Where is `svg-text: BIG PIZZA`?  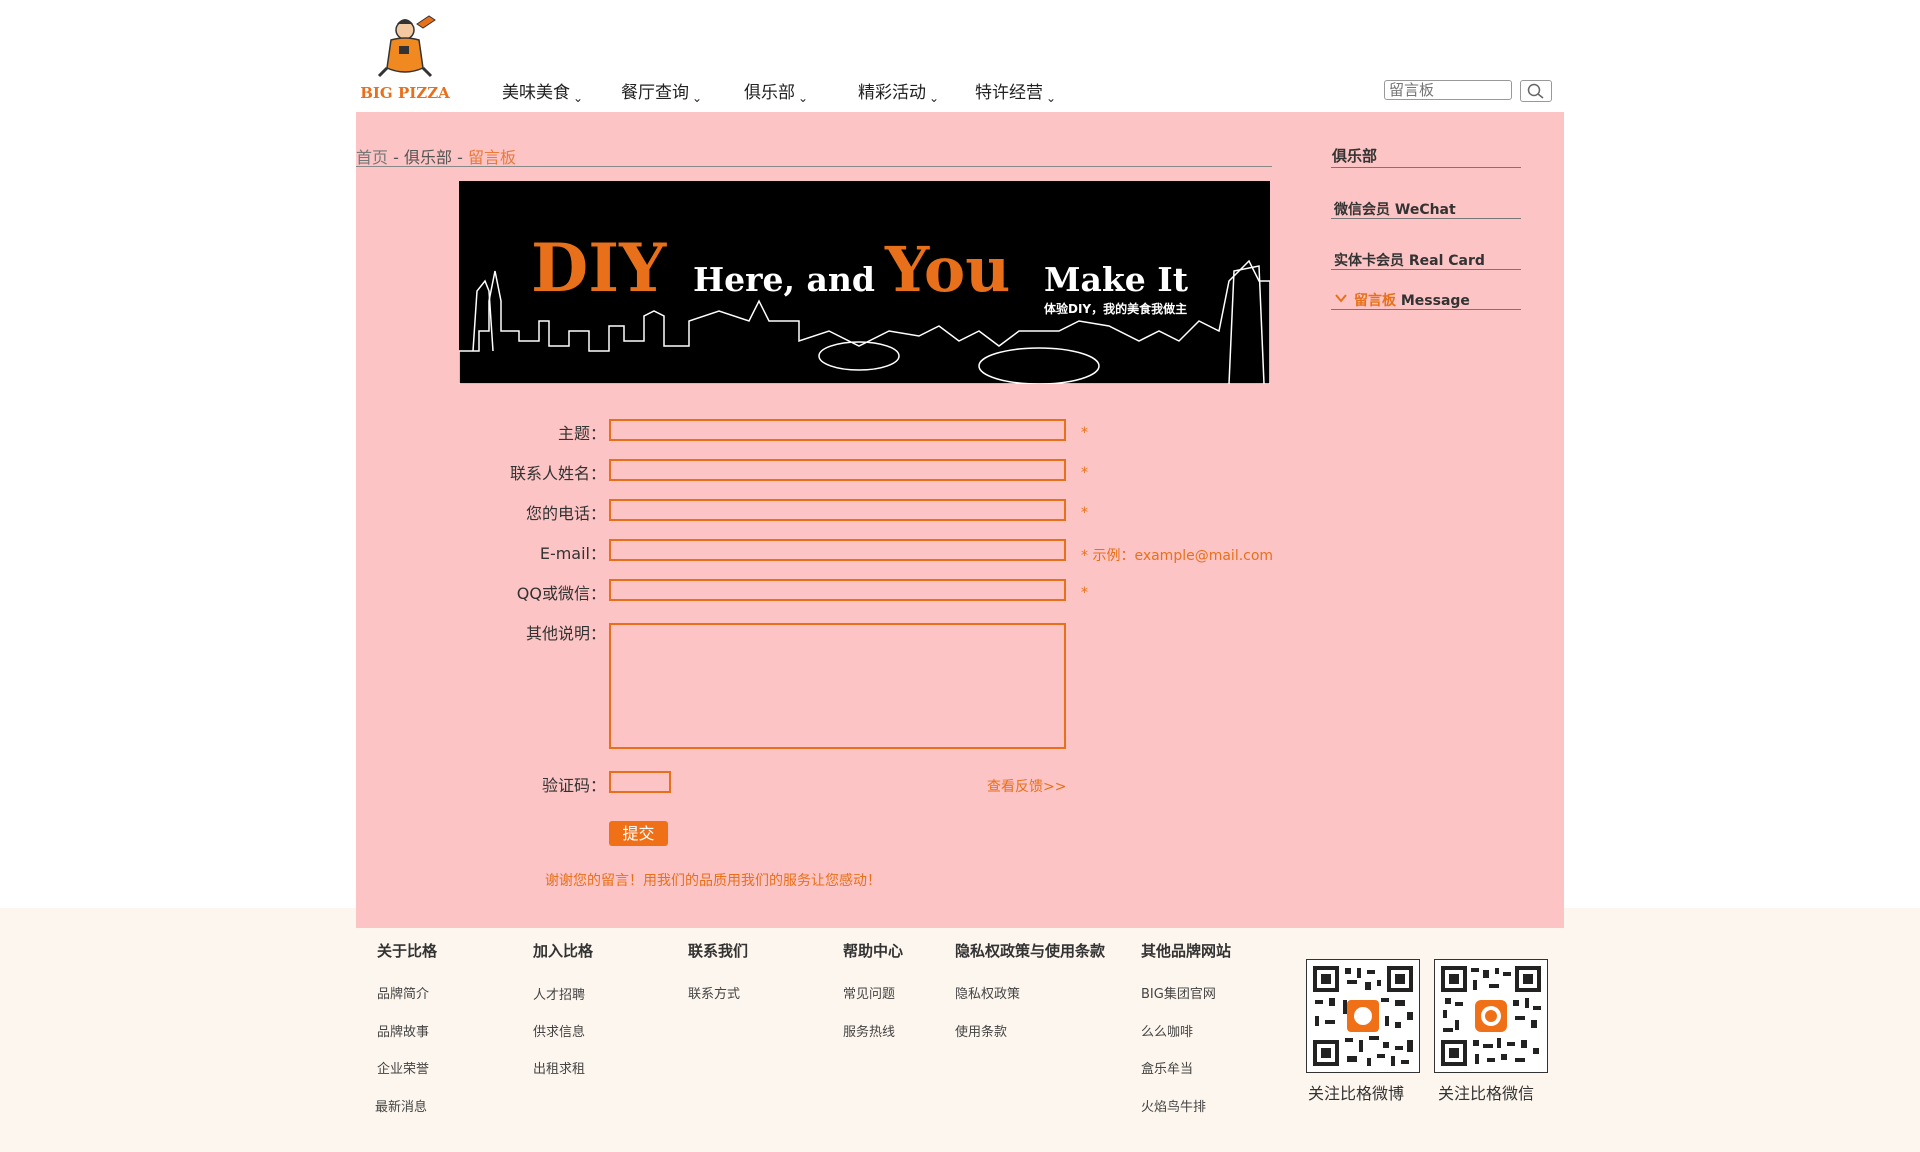 svg-text: BIG PIZZA is located at coordinates (405, 93).